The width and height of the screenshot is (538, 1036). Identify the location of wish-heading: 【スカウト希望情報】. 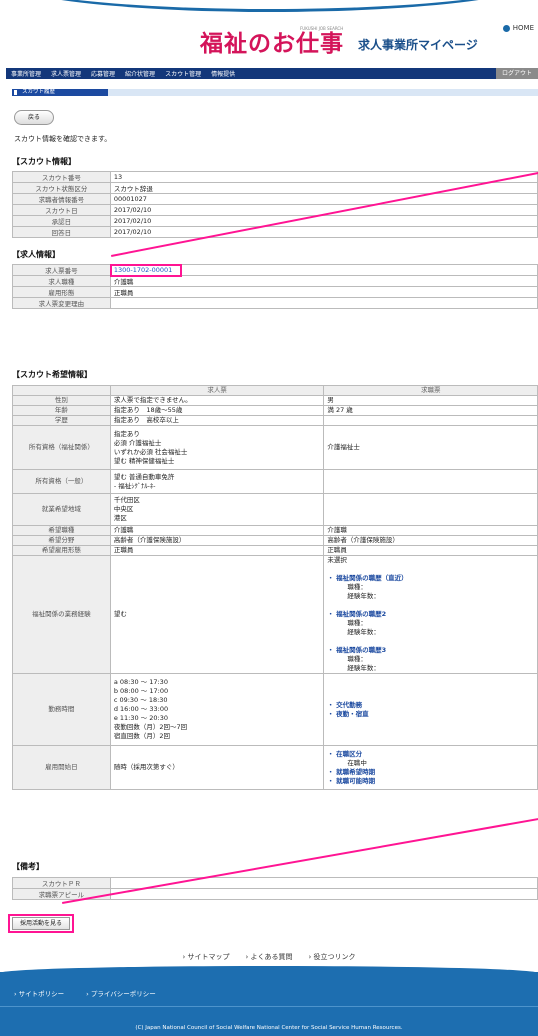
(52, 374).